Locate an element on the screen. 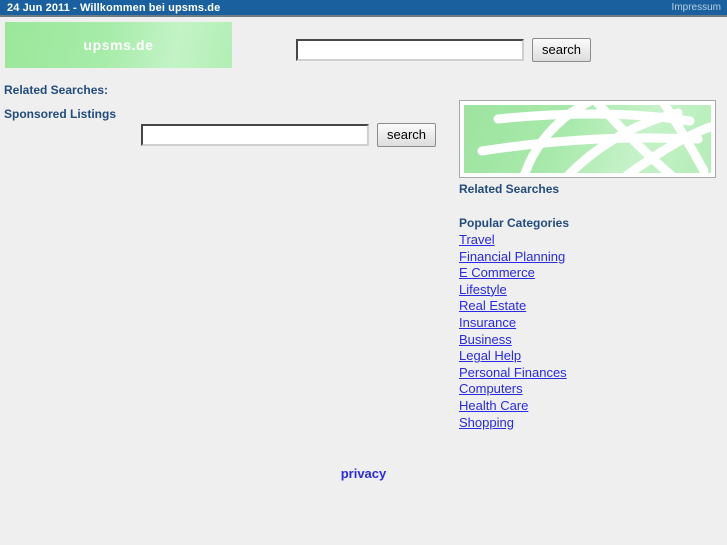 The width and height of the screenshot is (727, 545). sponsored-listings-heading: Sponsored Listings is located at coordinates (60, 114).